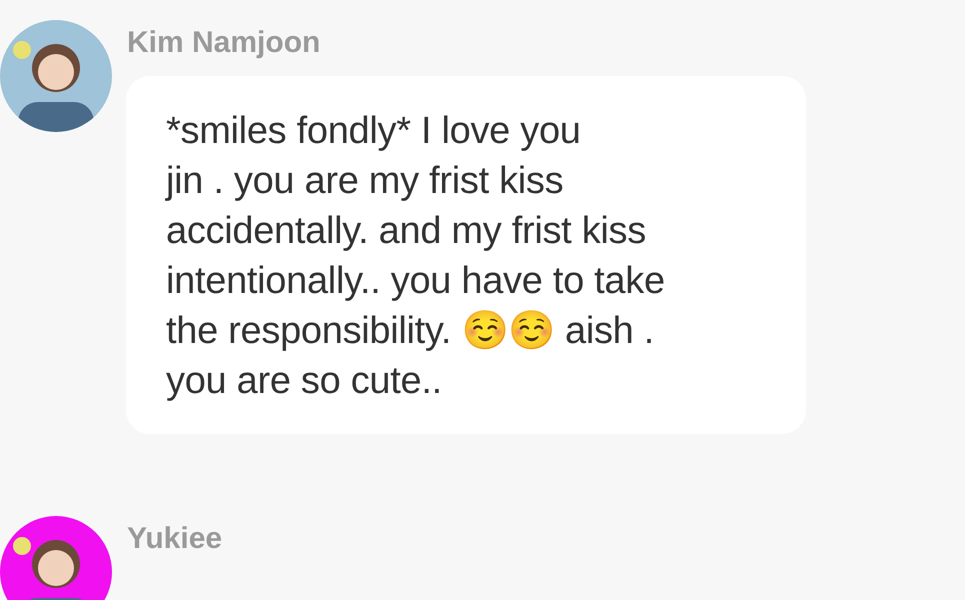 The height and width of the screenshot is (600, 965). What do you see at coordinates (411, 331) in the screenshot?
I see `message-text: the responsibility. ☺☺ aish .` at bounding box center [411, 331].